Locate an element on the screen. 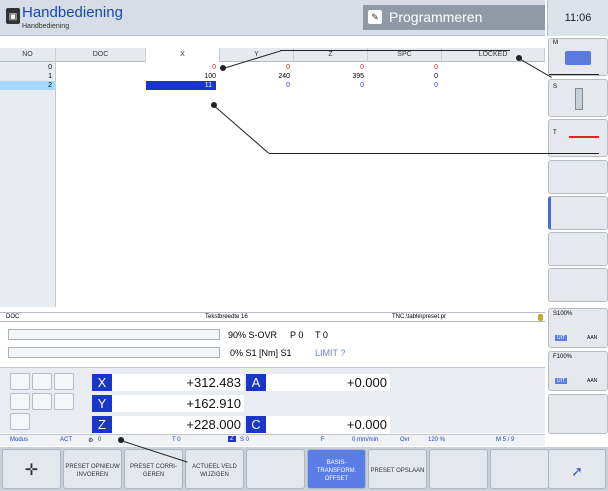  axis-z-label: Z is located at coordinates (102, 424).